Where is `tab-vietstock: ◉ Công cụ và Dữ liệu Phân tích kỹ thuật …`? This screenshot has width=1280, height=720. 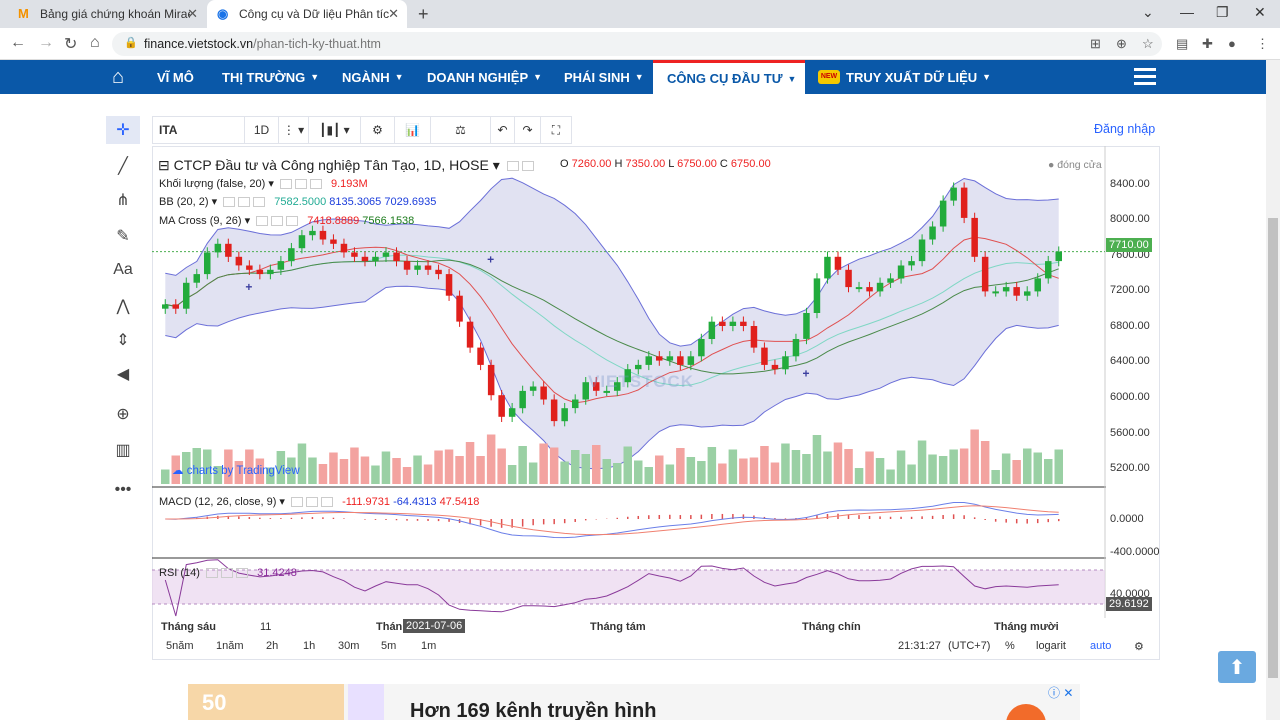 tab-vietstock: ◉ Công cụ và Dữ liệu Phân tích kỹ thuật … is located at coordinates (307, 14).